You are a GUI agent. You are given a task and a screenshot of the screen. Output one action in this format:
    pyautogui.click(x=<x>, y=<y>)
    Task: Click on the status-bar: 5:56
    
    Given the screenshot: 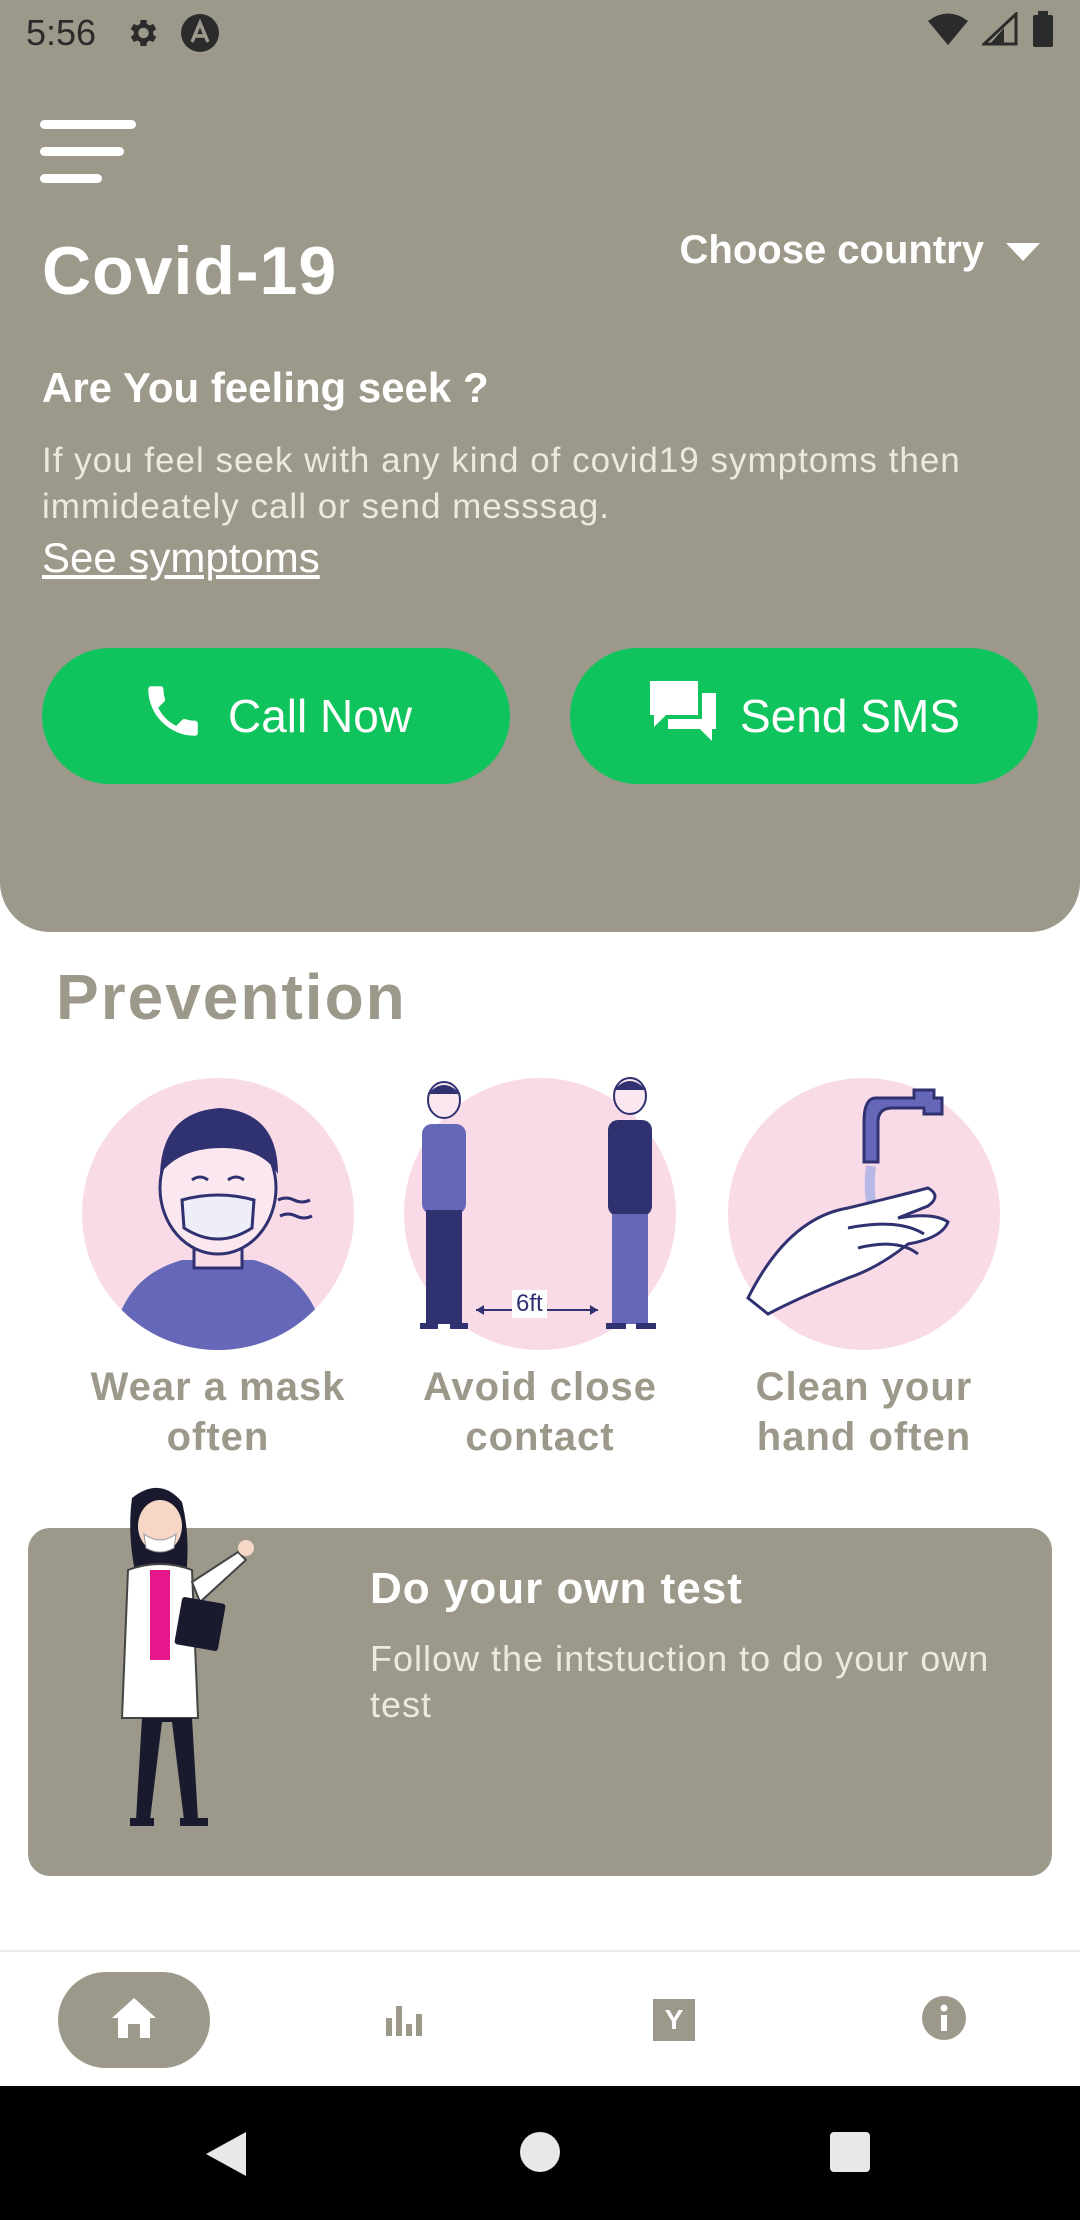 What is the action you would take?
    pyautogui.click(x=540, y=33)
    